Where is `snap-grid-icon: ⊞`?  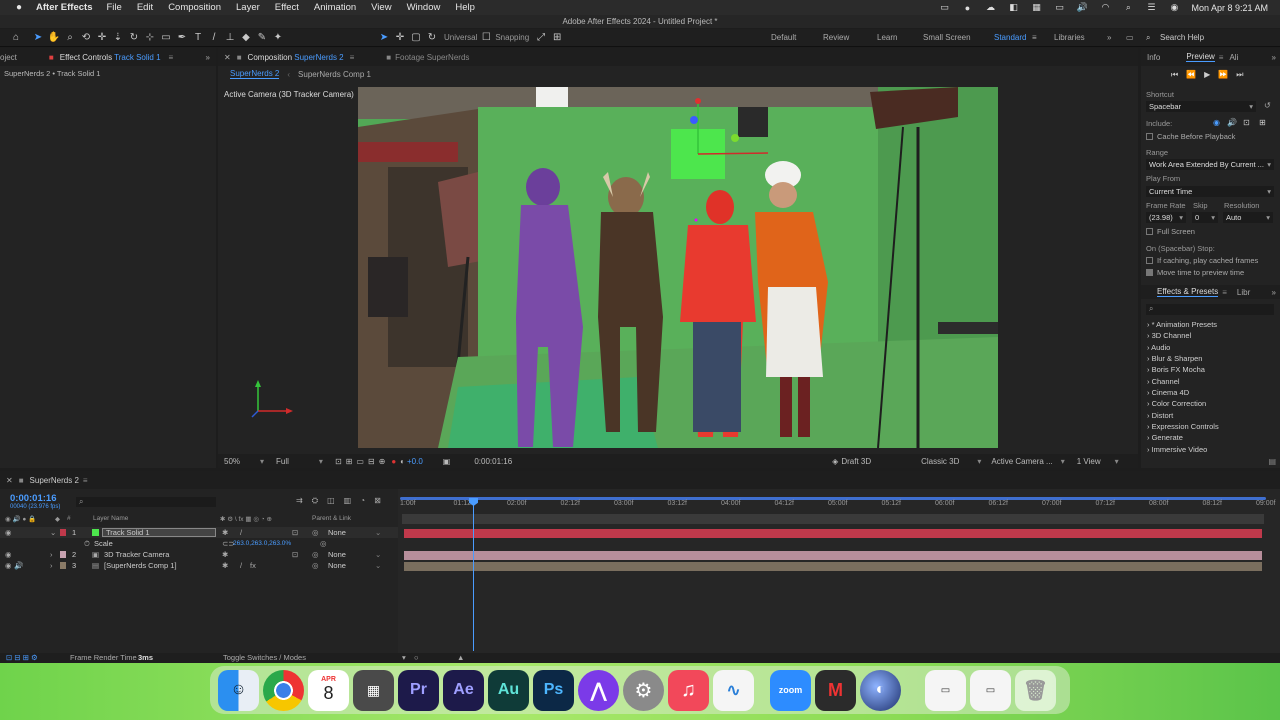
snap-grid-icon: ⊞ is located at coordinates (557, 38).